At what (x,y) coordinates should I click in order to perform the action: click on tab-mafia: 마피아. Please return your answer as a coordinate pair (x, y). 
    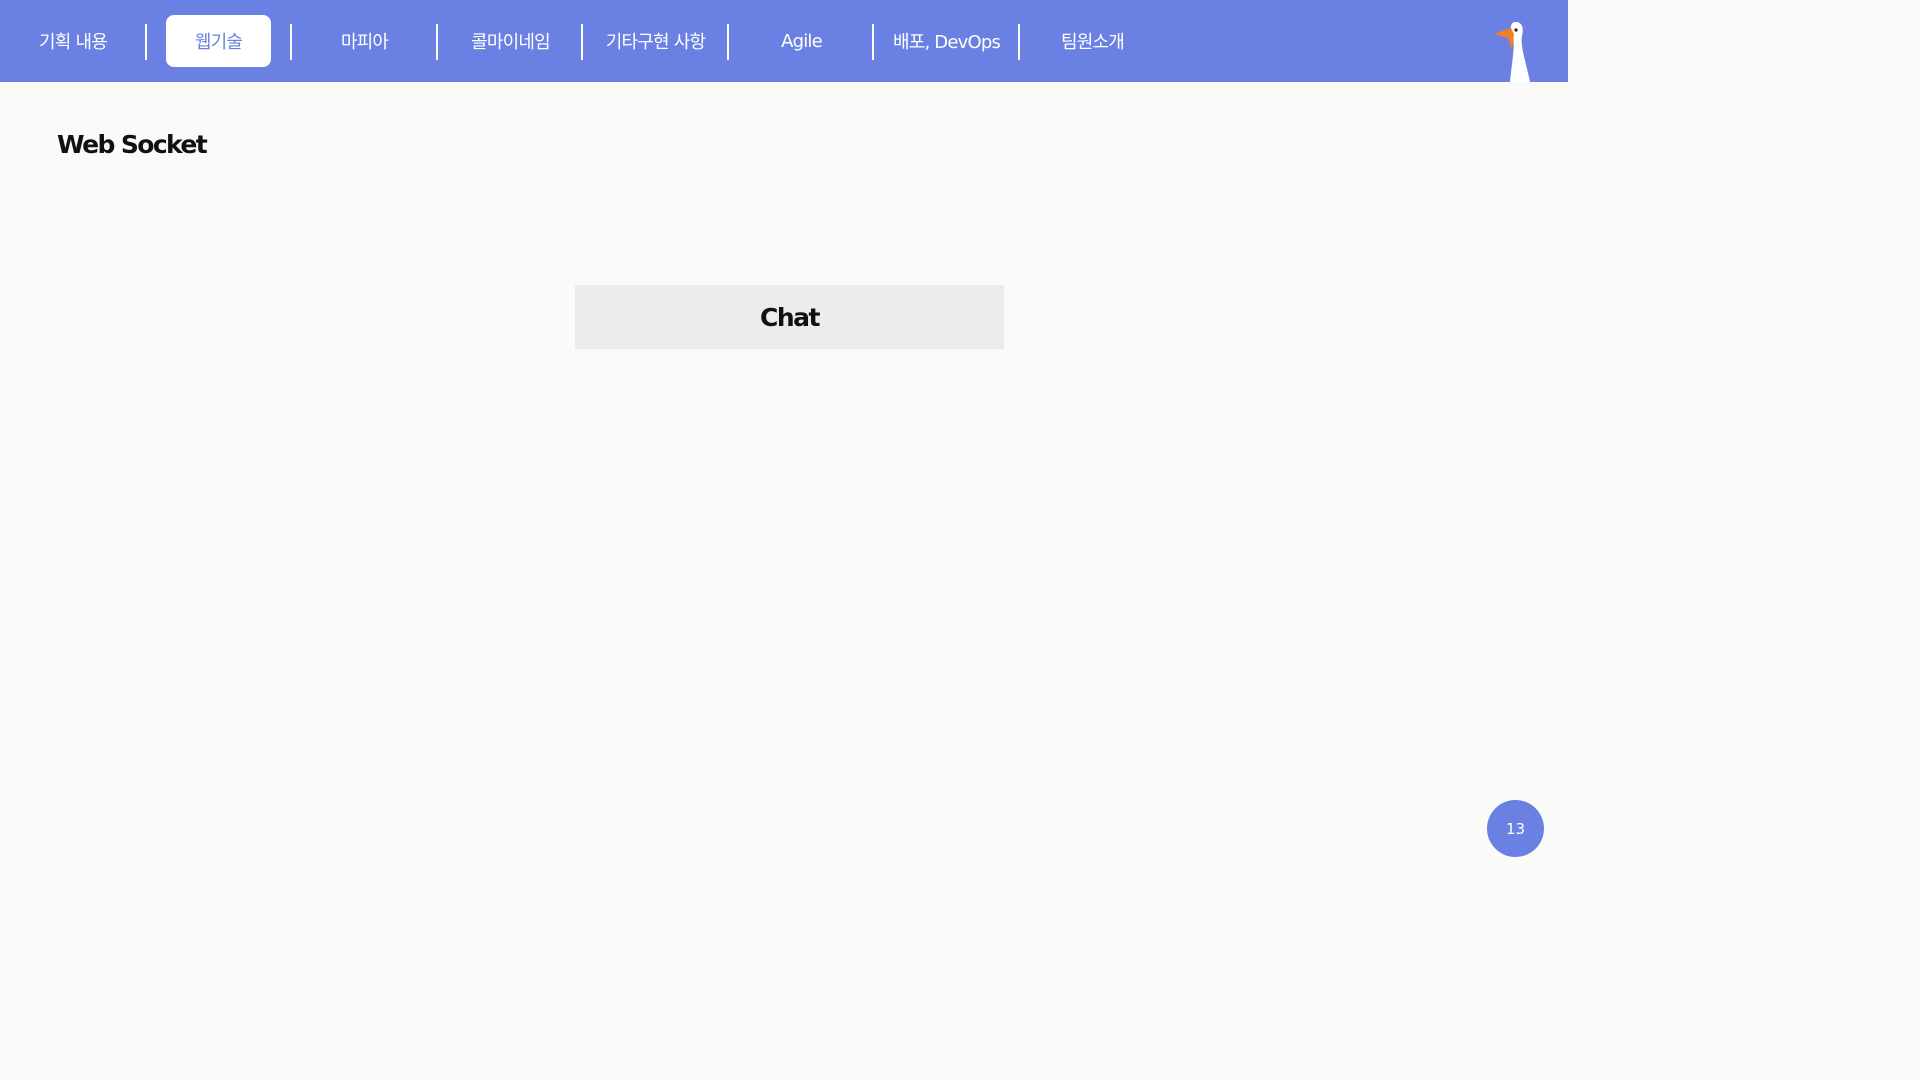
    Looking at the image, I should click on (364, 41).